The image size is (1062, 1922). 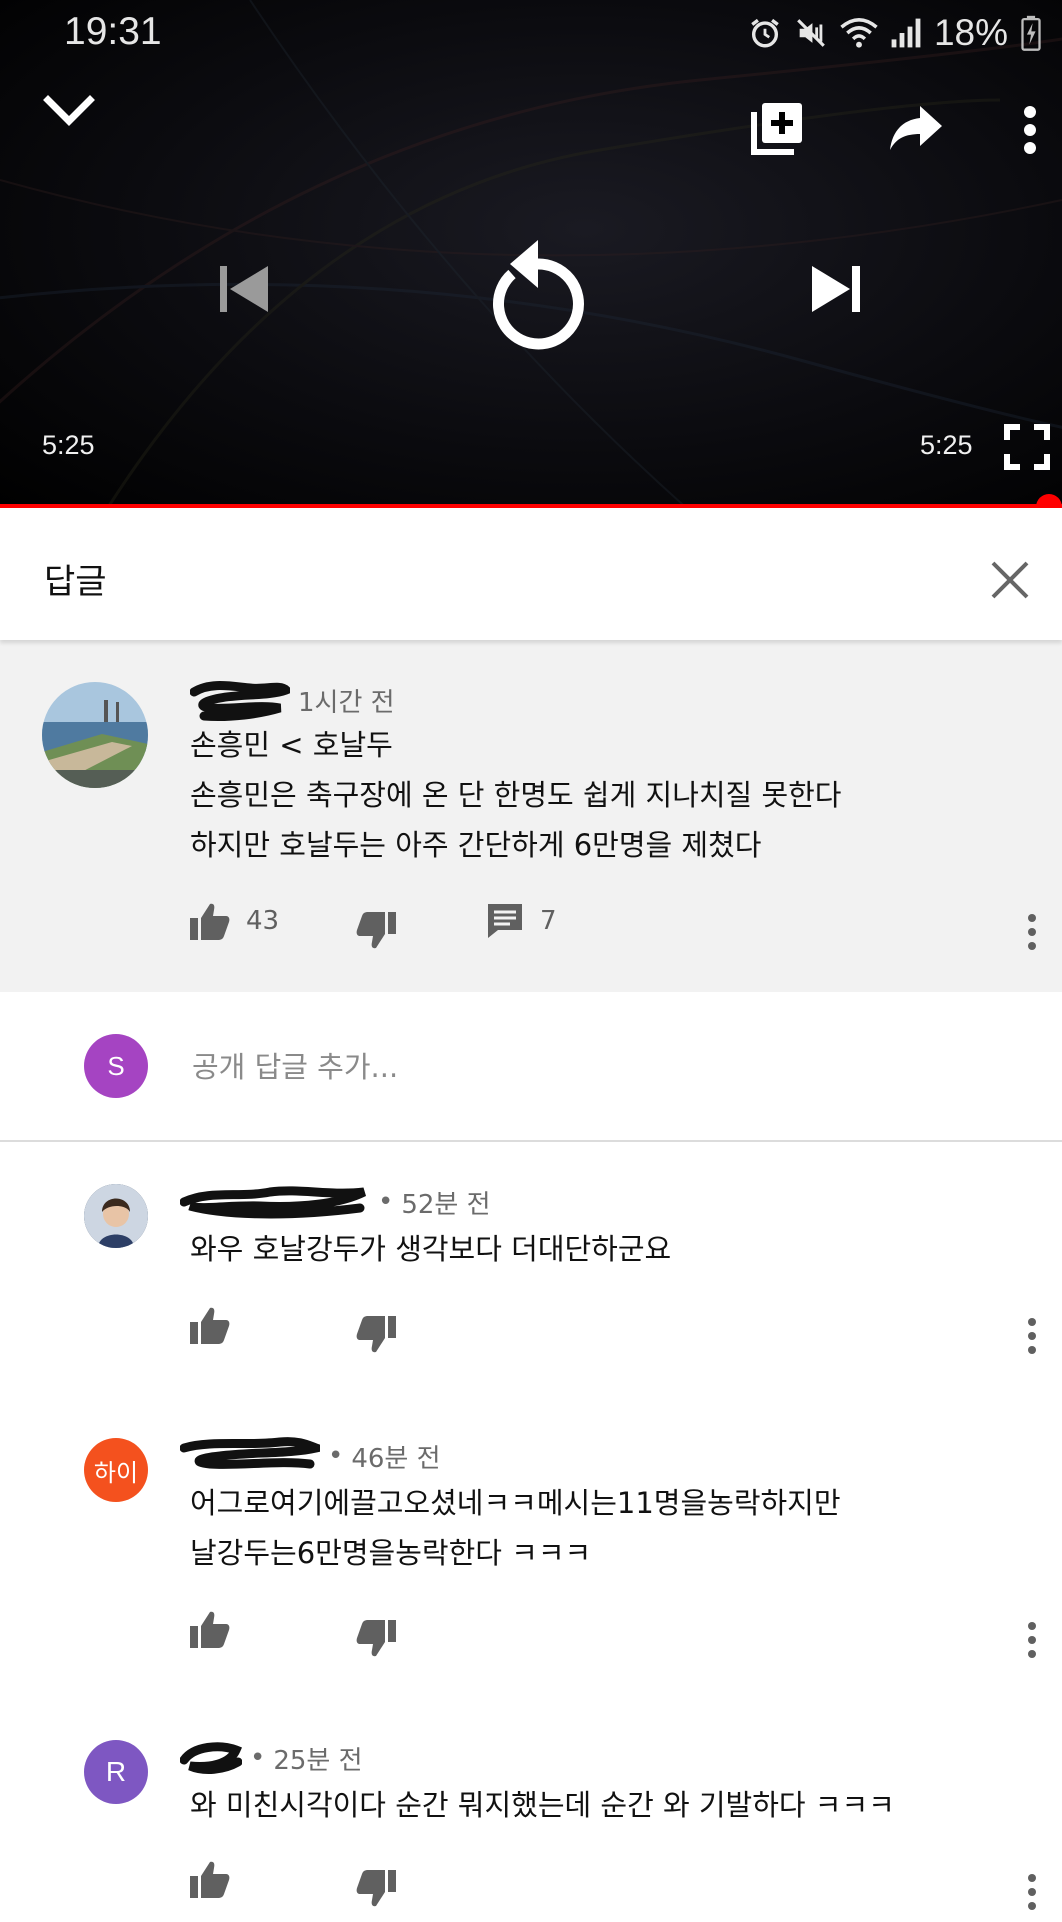 I want to click on comment-timestamp: 52분 전, so click(x=446, y=1204).